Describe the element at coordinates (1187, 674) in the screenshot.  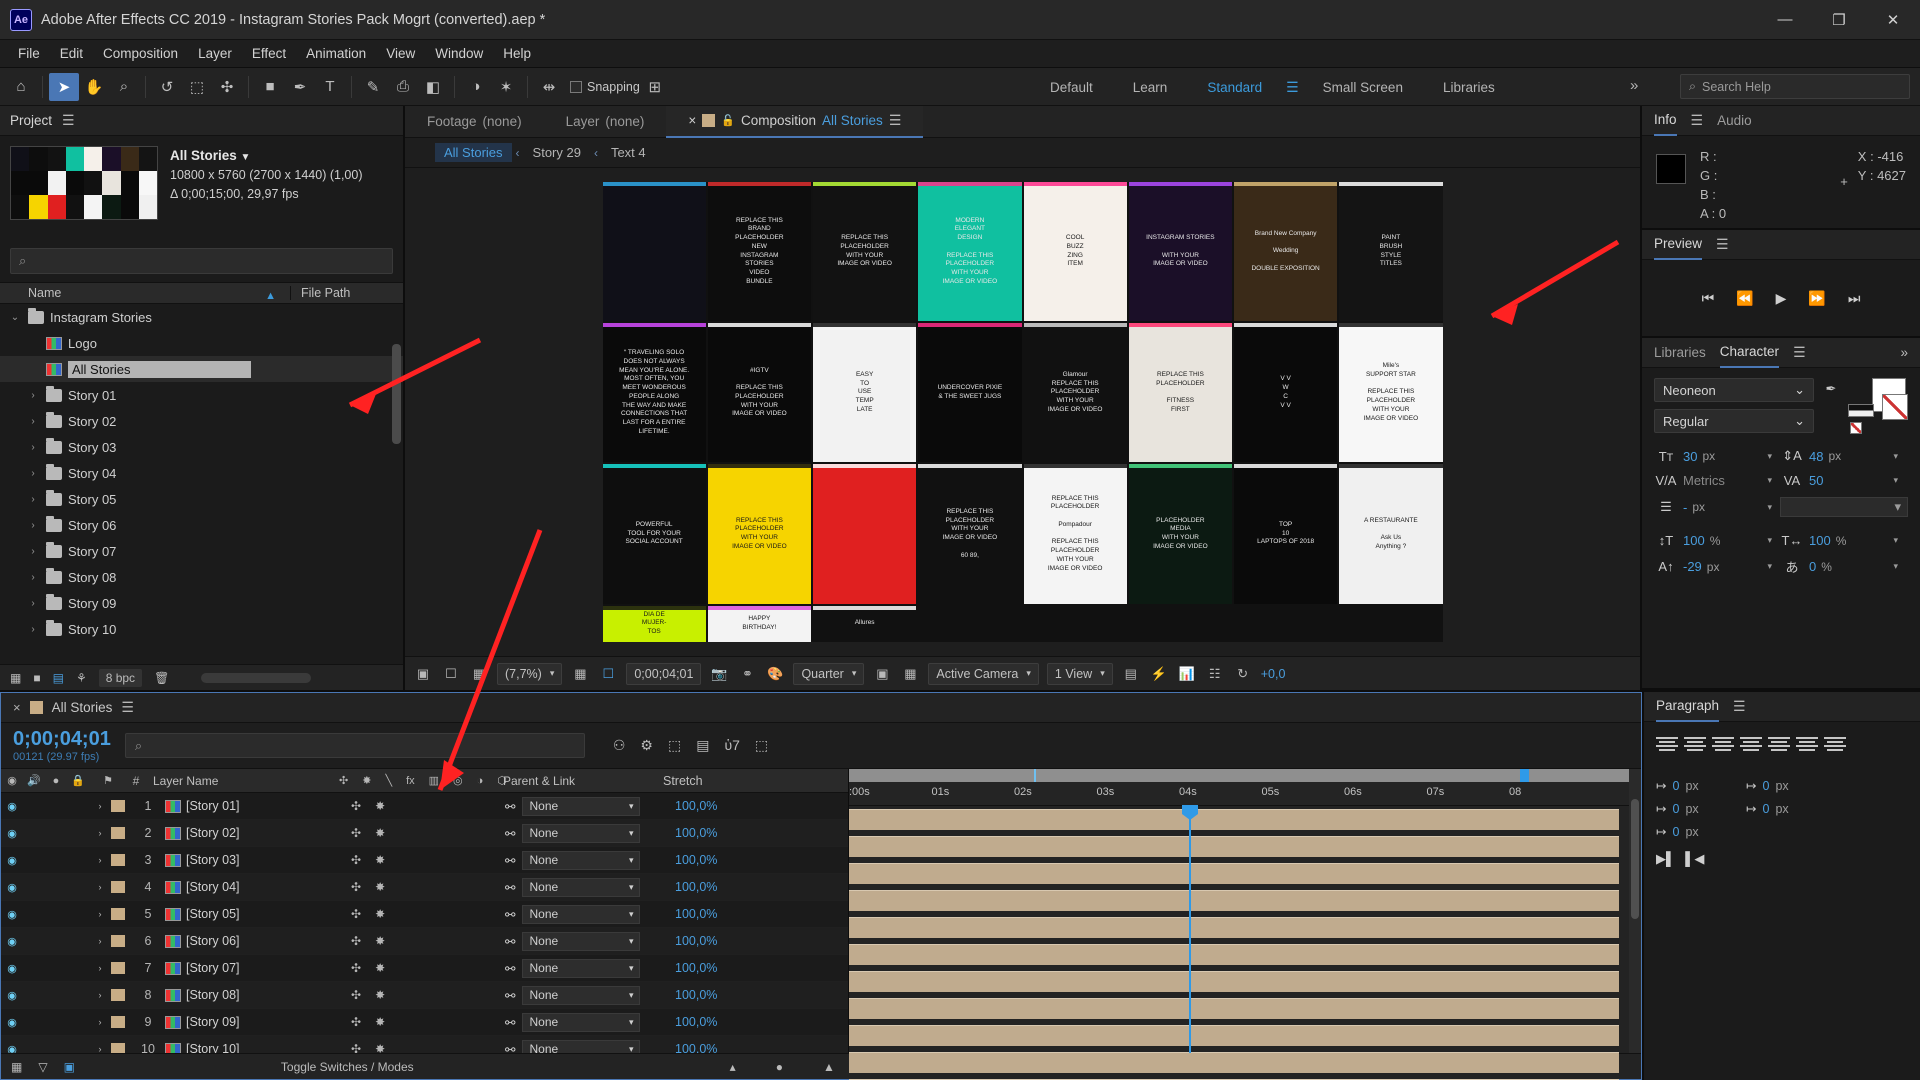
I see `timeline-icon: 📊` at that location.